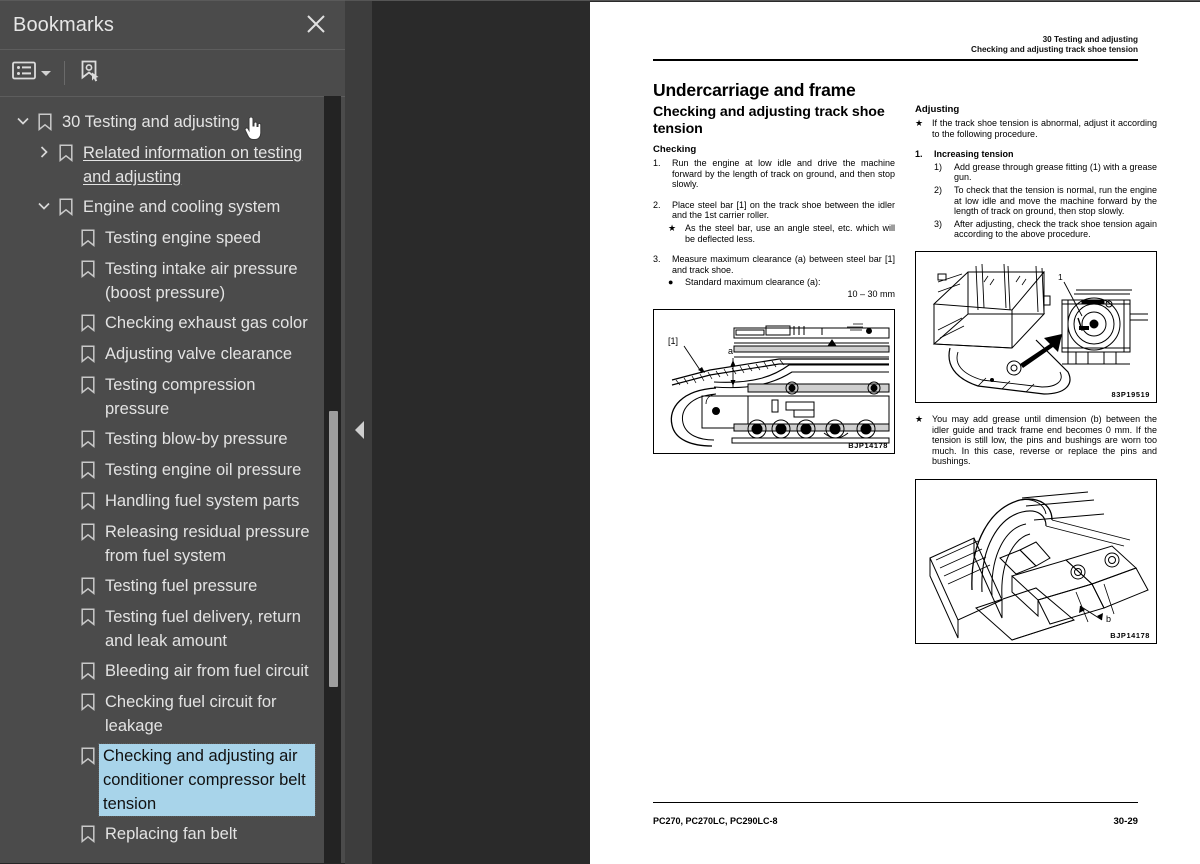  Describe the element at coordinates (938, 166) in the screenshot. I see `substep-1-number: 1)` at that location.